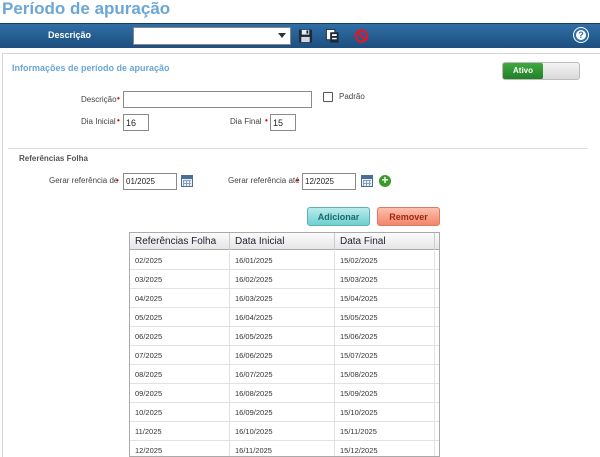  I want to click on table-row: 09/2025 16/08/2025 15/09/2025, so click(284, 393).